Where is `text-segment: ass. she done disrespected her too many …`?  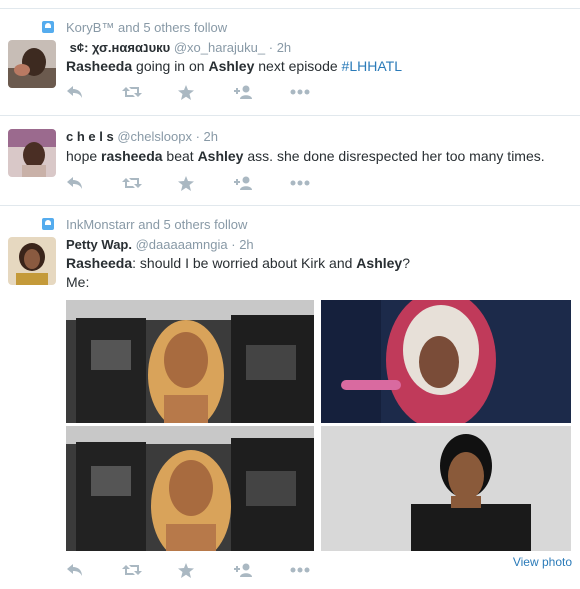
text-segment: ass. she done disrespected her too many … is located at coordinates (394, 156).